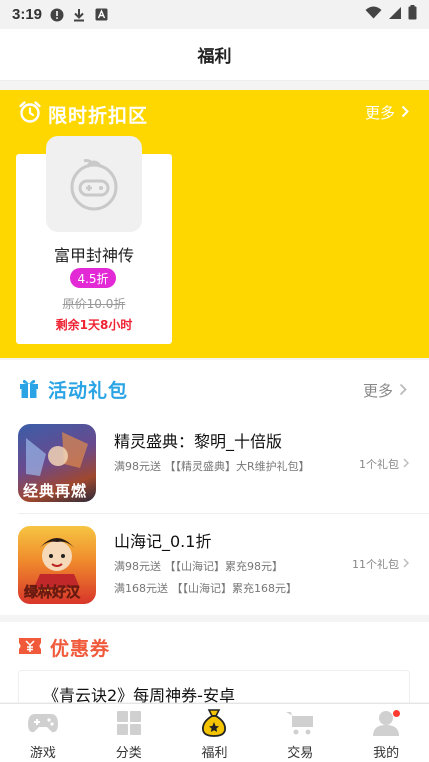 The width and height of the screenshot is (429, 762). I want to click on status-bar: 3:19, so click(214, 14).